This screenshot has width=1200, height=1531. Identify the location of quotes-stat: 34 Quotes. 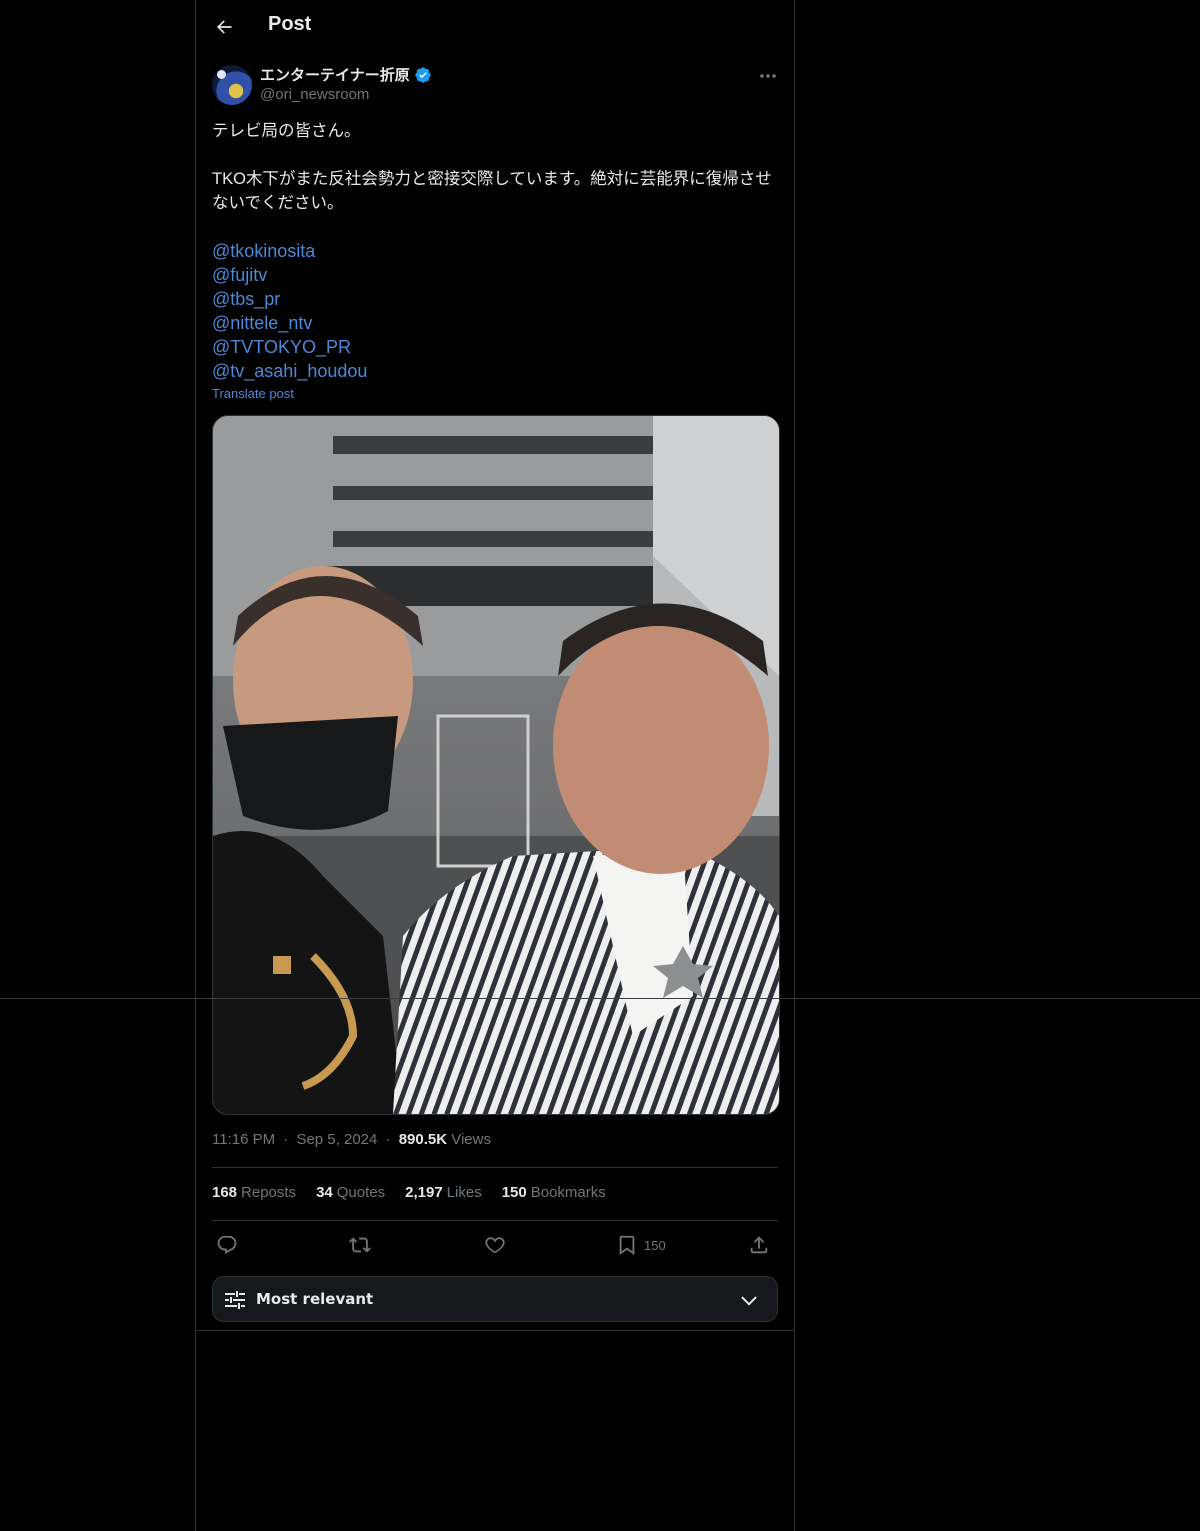
(350, 1192).